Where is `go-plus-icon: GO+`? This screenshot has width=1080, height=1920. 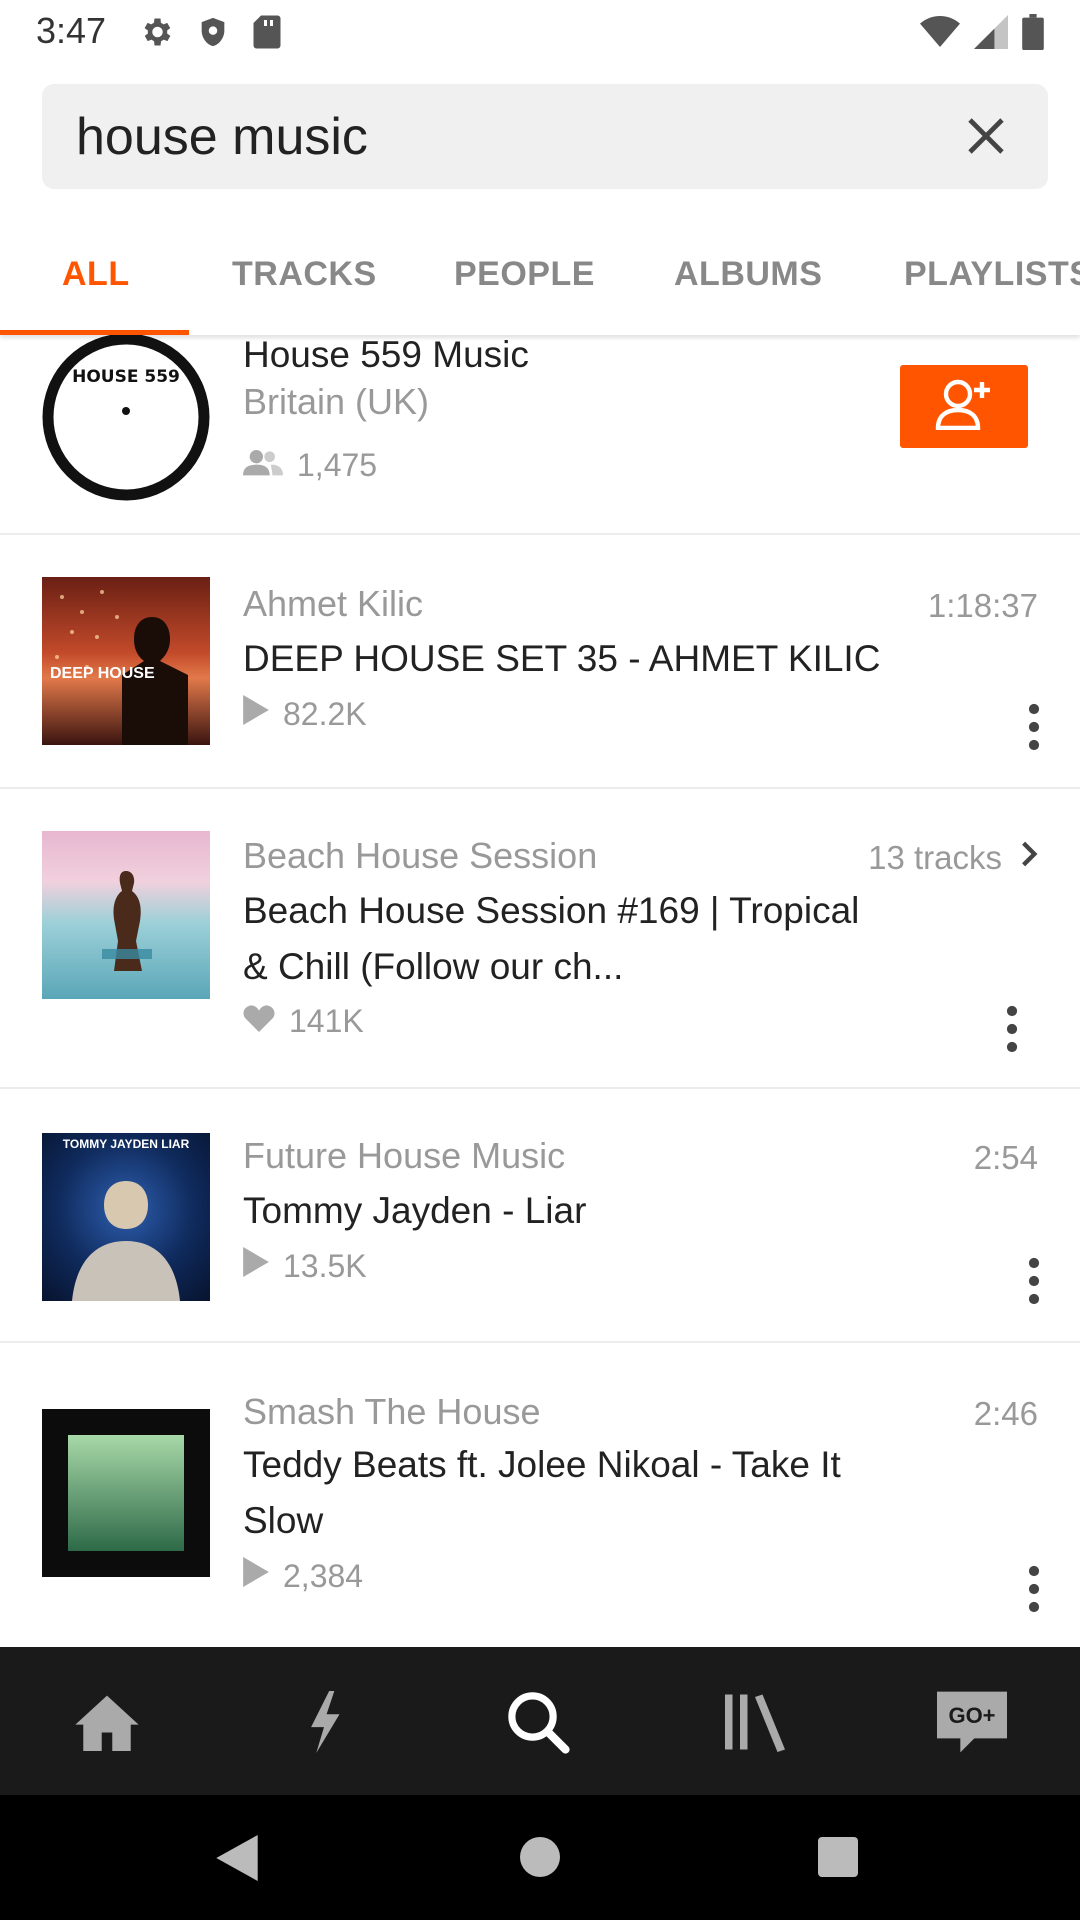 go-plus-icon: GO+ is located at coordinates (972, 1722).